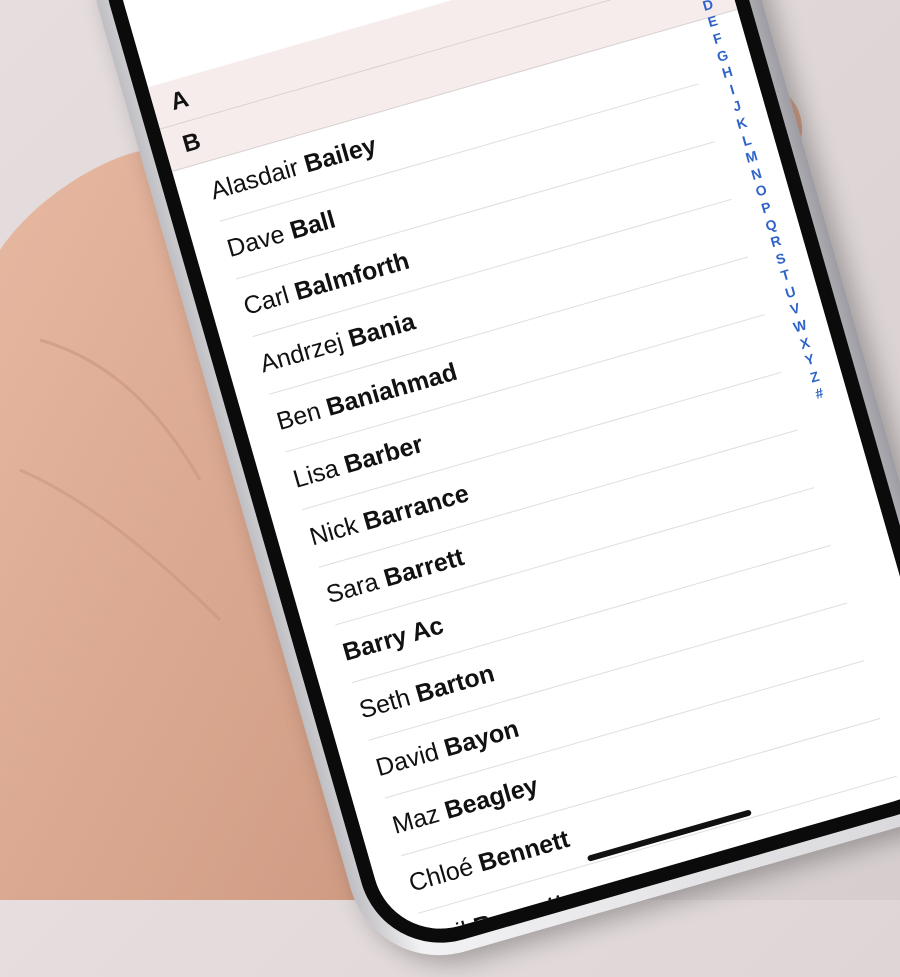 The width and height of the screenshot is (900, 977). I want to click on contact-first-name: David, so click(407, 759).